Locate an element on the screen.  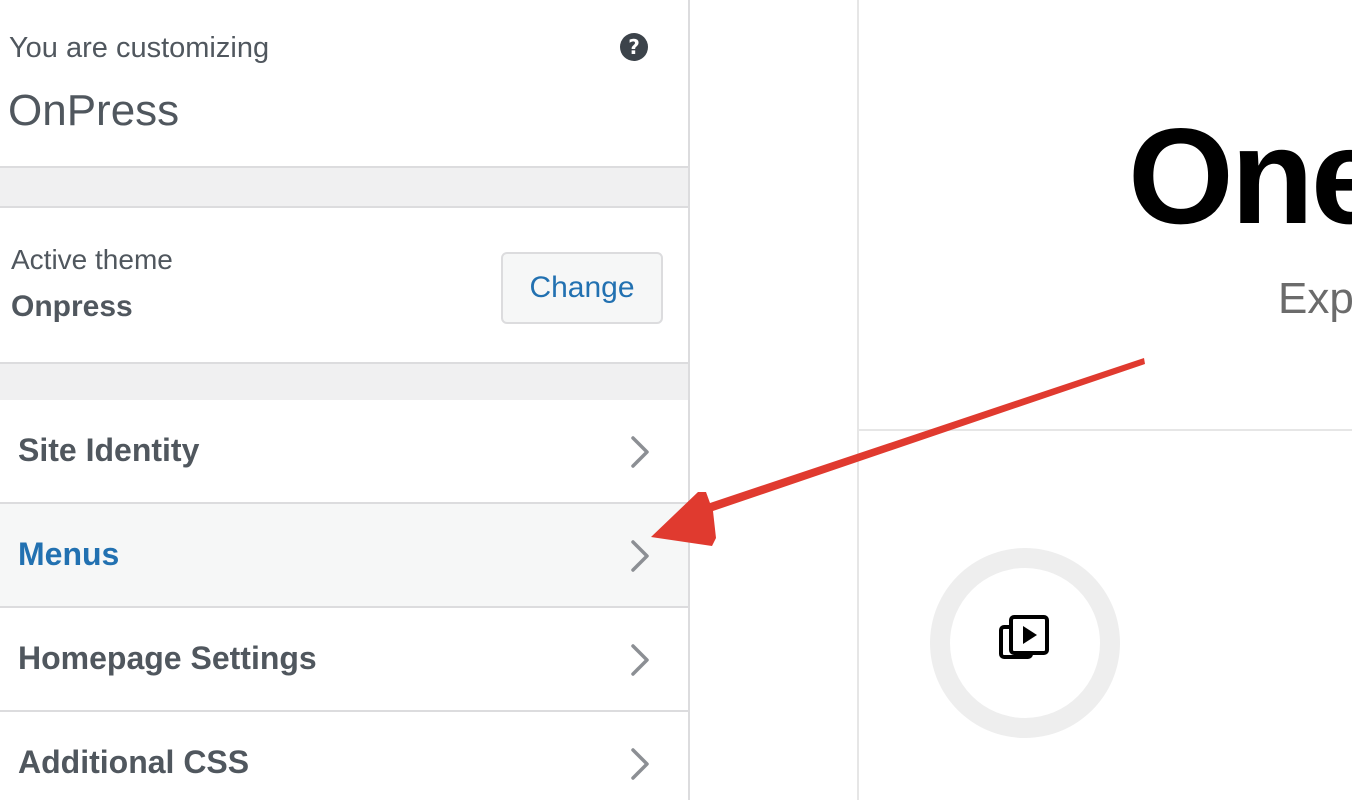
video-play-inner is located at coordinates (1025, 643).